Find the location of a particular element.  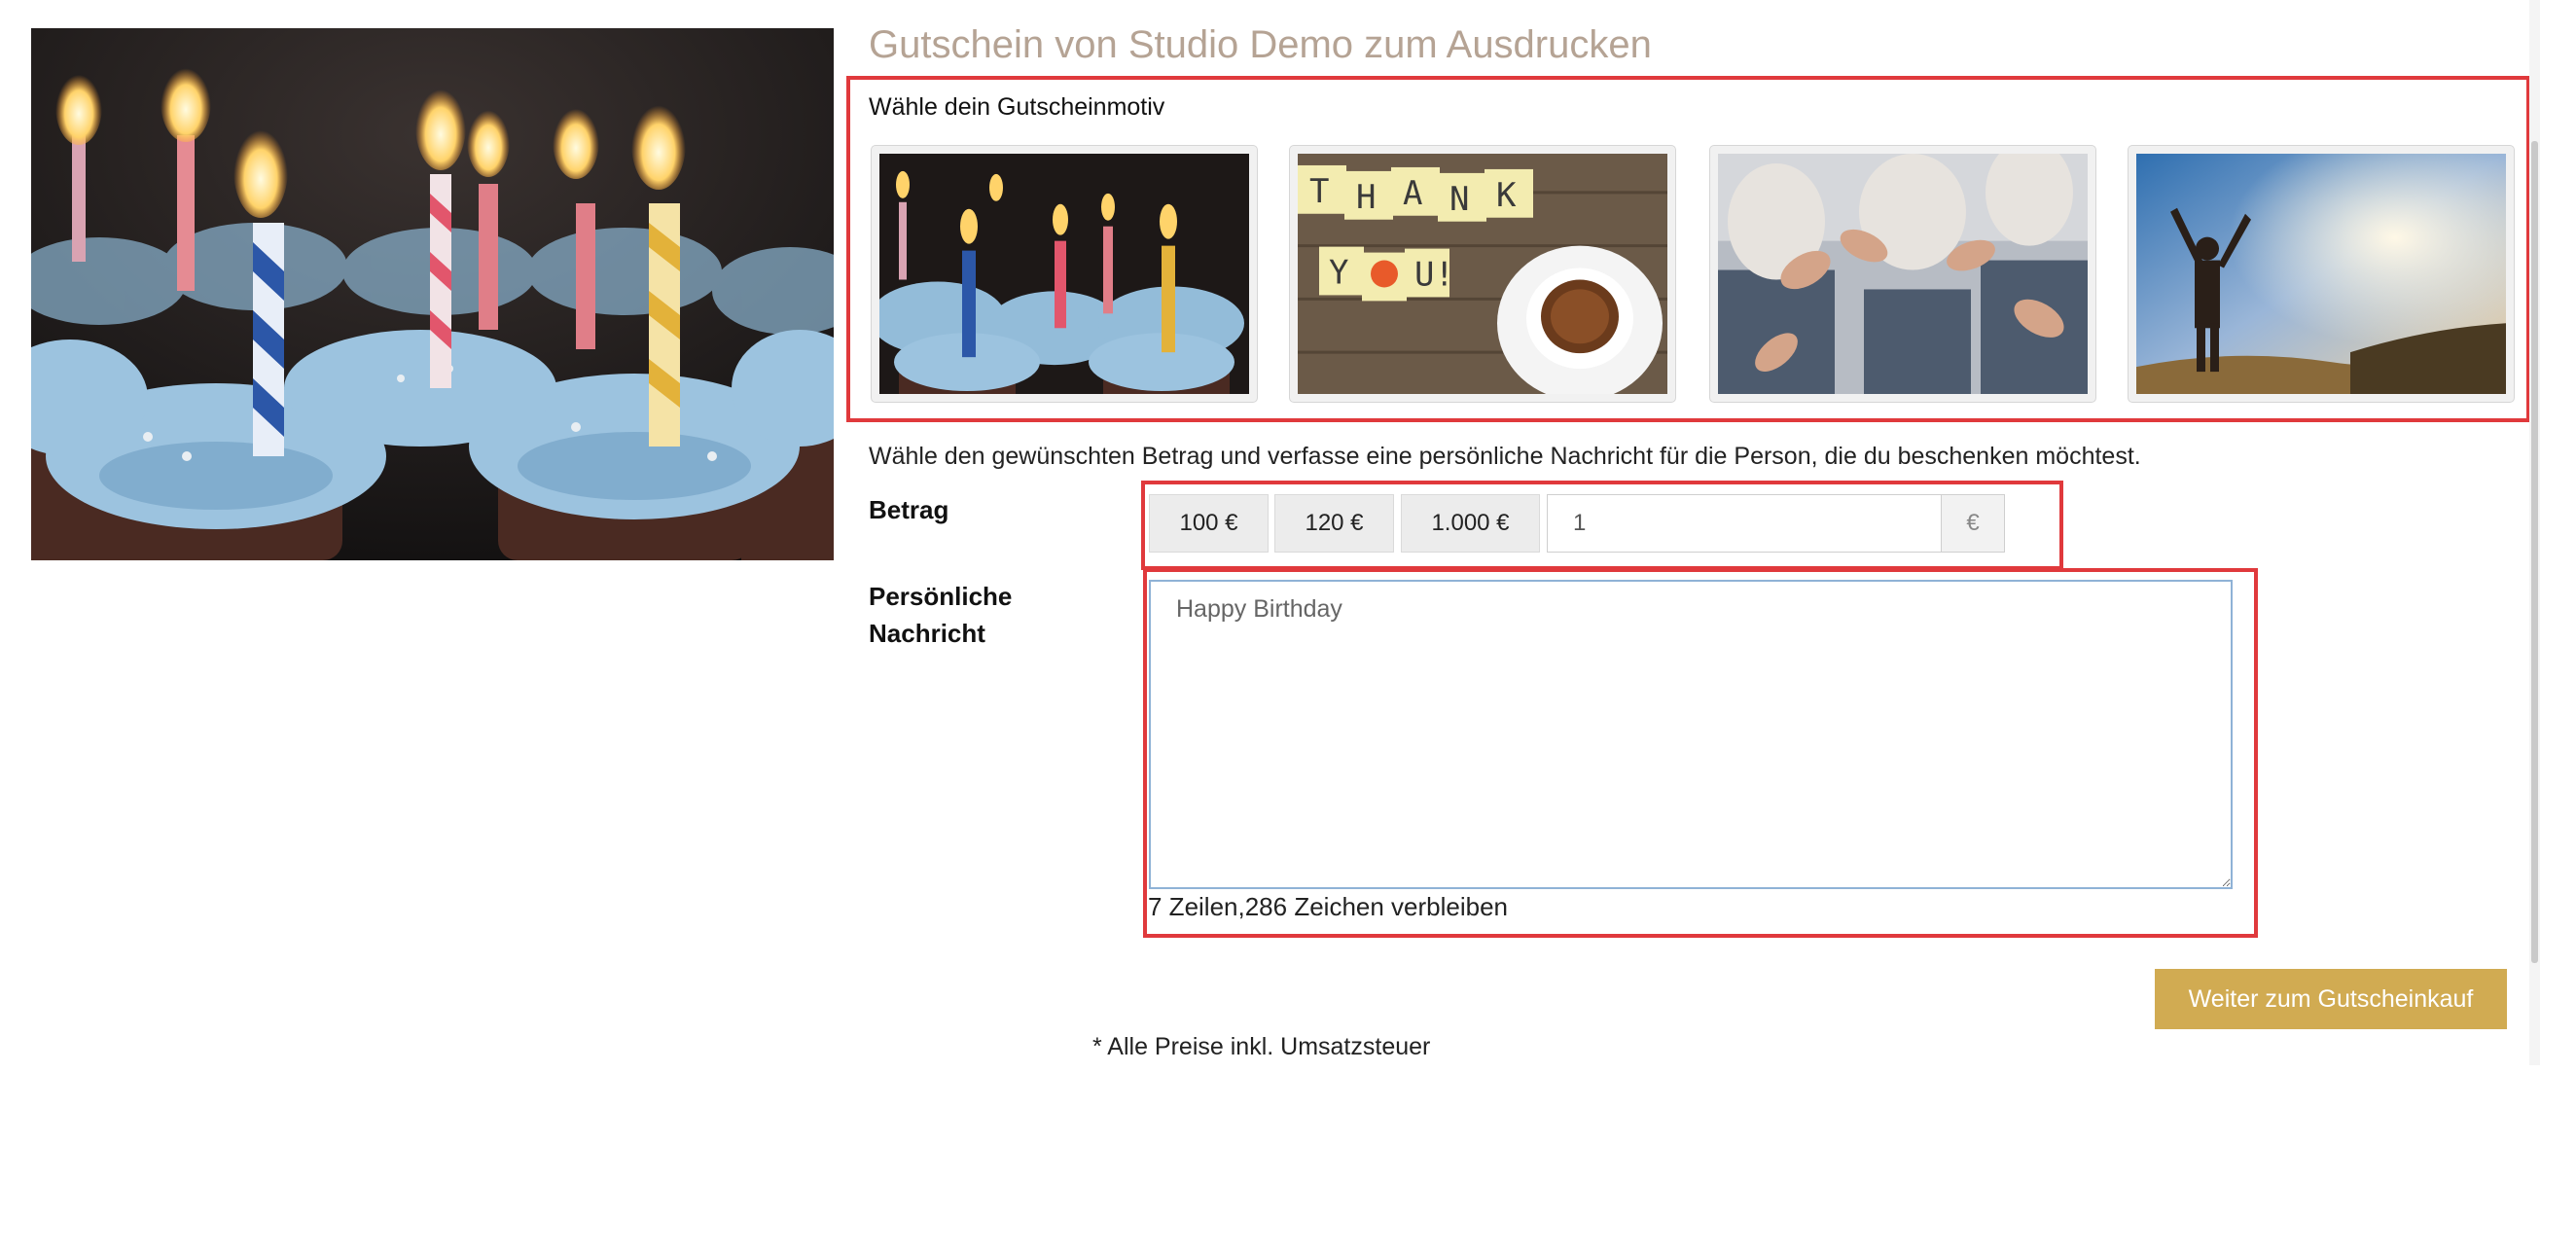

message-textarea: Happy Birthday is located at coordinates (1691, 734).